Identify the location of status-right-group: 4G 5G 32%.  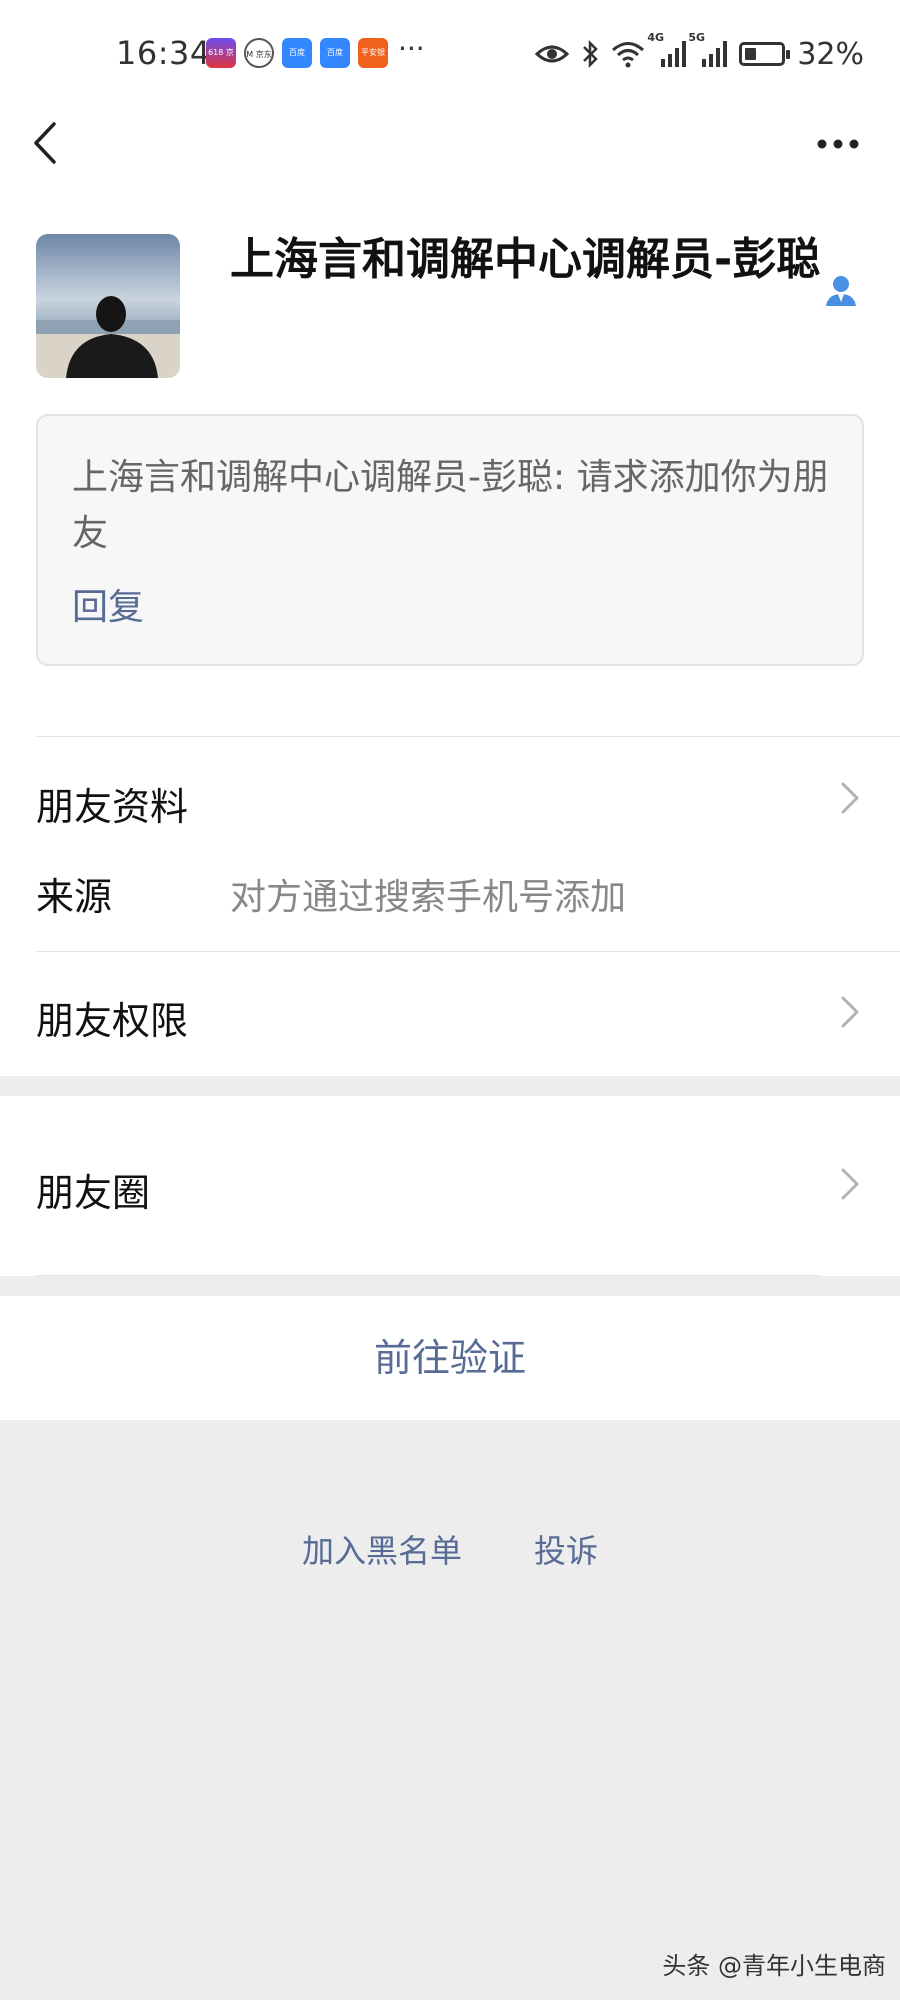
(699, 53).